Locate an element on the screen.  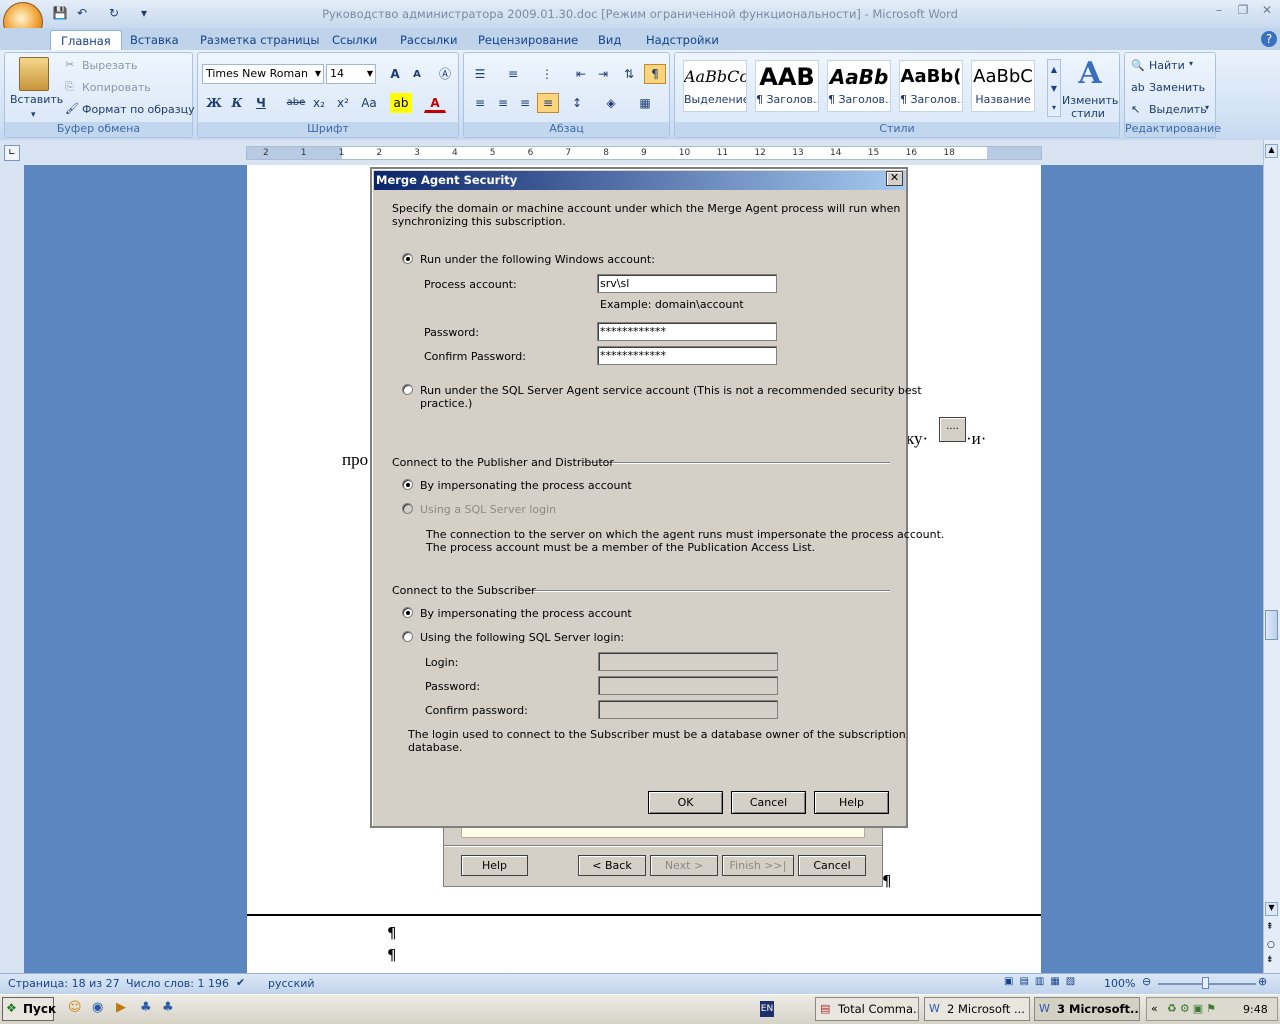
confirm-password-input: ************ is located at coordinates (687, 355).